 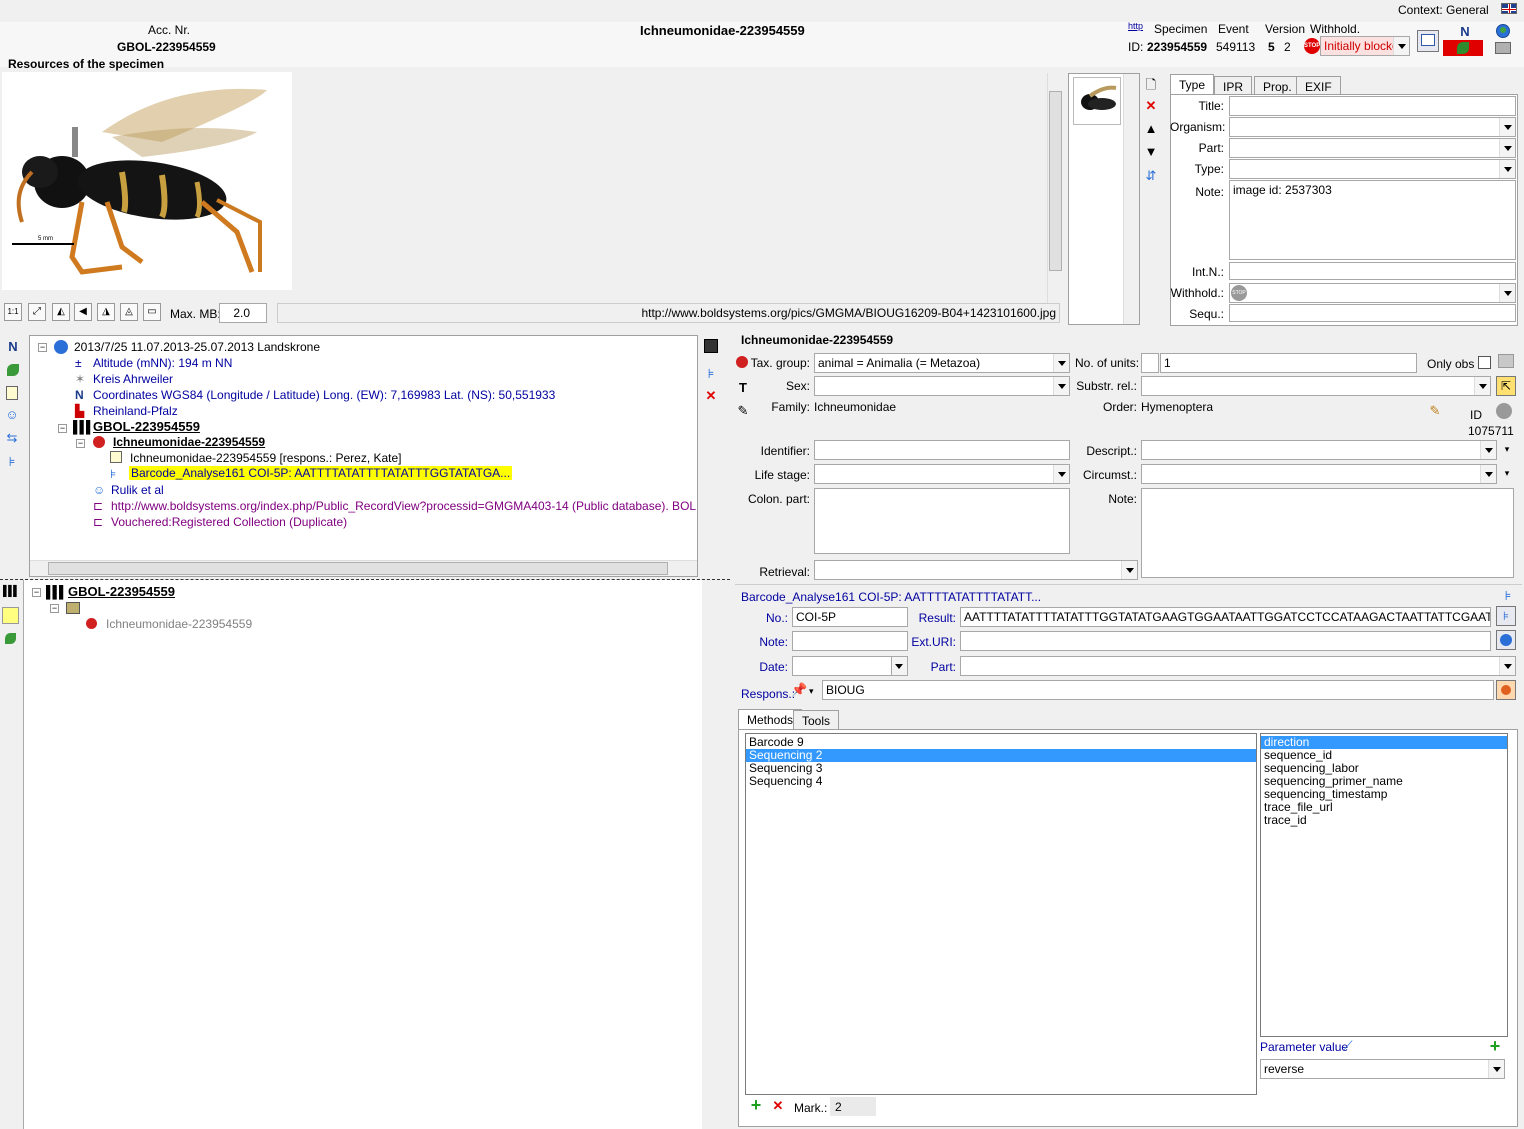 I want to click on taxgroup-select: animal = Animalia (= Metazoa), so click(x=942, y=363).